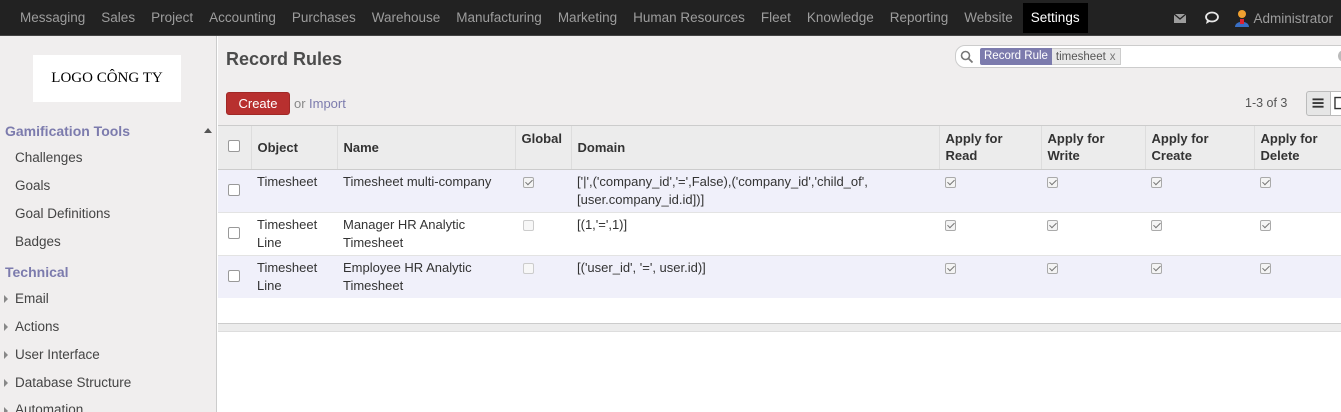  Describe the element at coordinates (294, 234) in the screenshot. I see `cell-object: Timesheet Line` at that location.